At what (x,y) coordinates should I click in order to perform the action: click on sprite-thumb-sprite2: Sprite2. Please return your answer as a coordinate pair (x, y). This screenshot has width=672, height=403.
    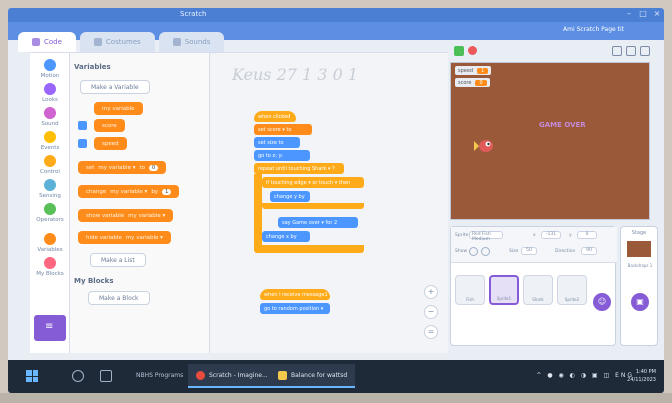
    Looking at the image, I should click on (572, 290).